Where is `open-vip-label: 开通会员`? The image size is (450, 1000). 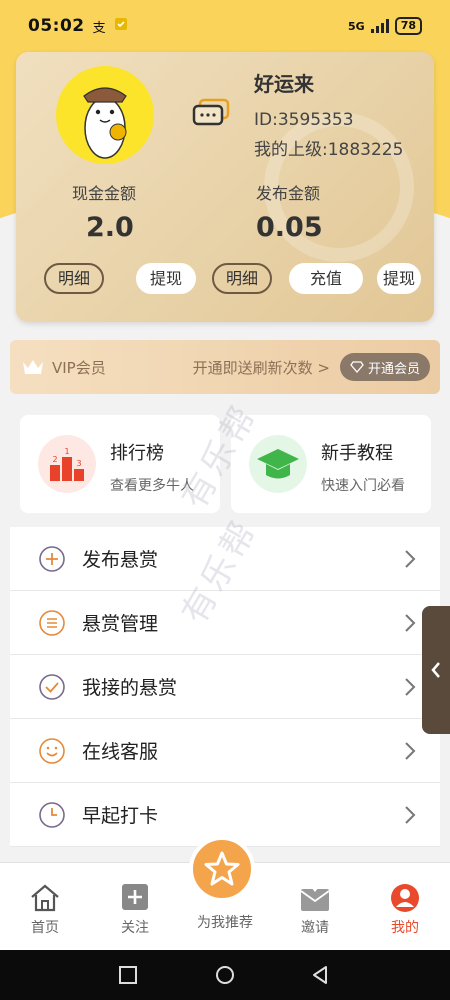 open-vip-label: 开通会员 is located at coordinates (393, 369).